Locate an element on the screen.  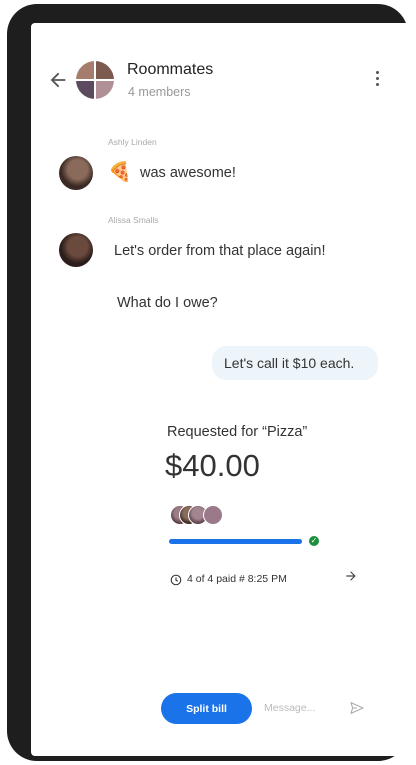
message-text: was awesome! is located at coordinates (188, 173).